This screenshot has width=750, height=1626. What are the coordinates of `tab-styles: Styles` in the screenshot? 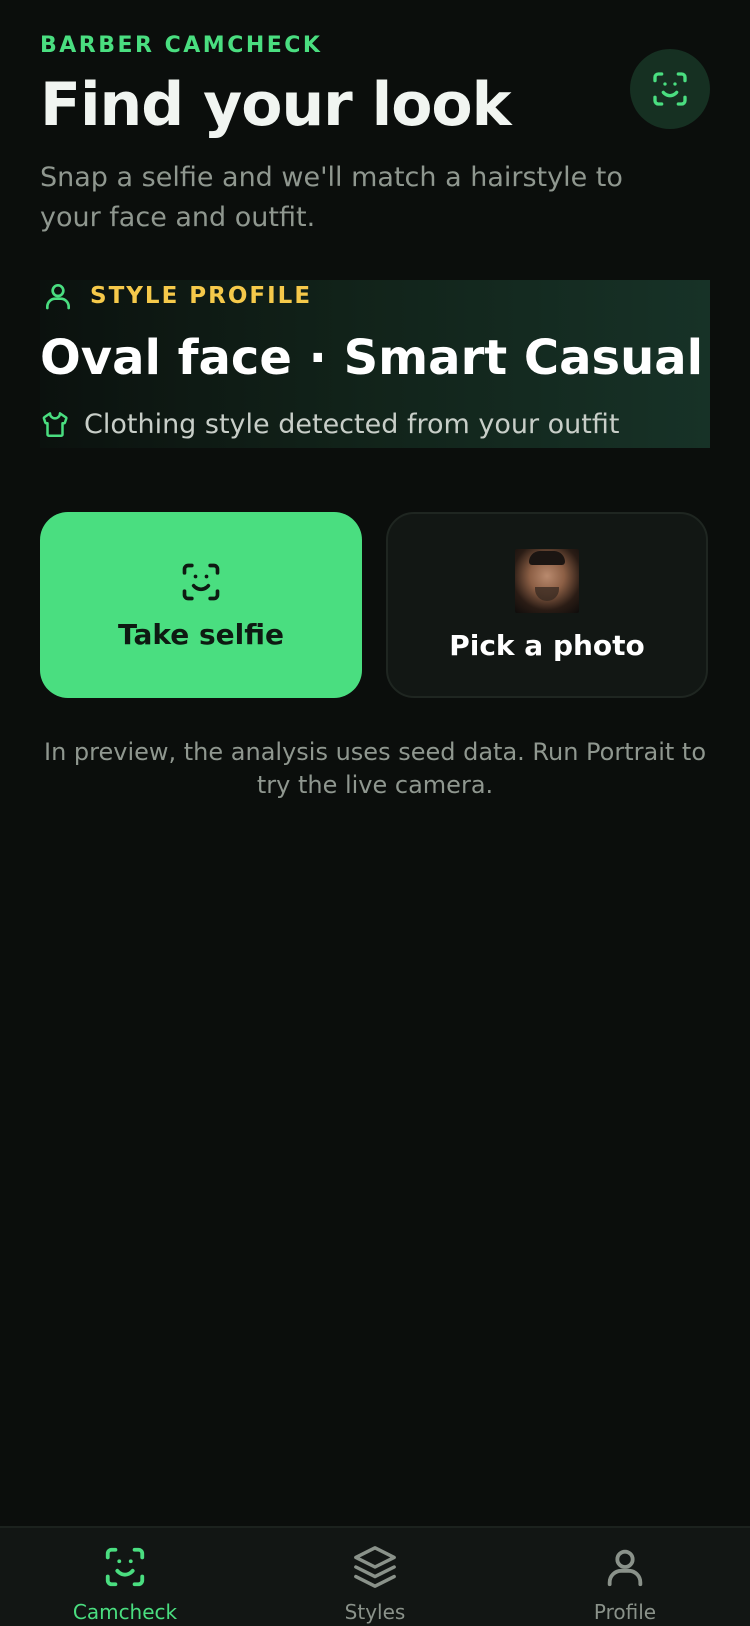 It's located at (375, 1584).